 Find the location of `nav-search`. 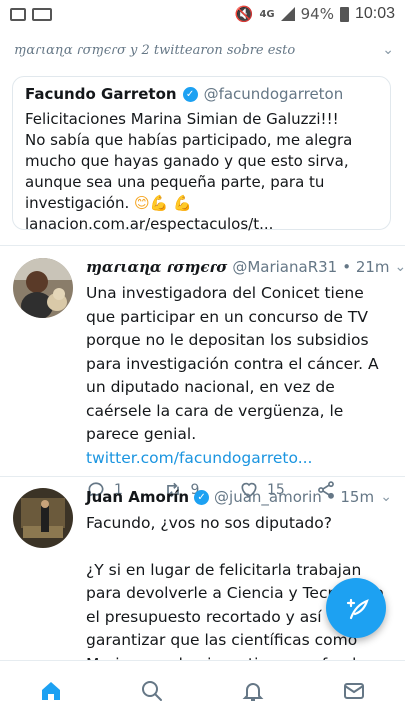

nav-search is located at coordinates (152, 691).